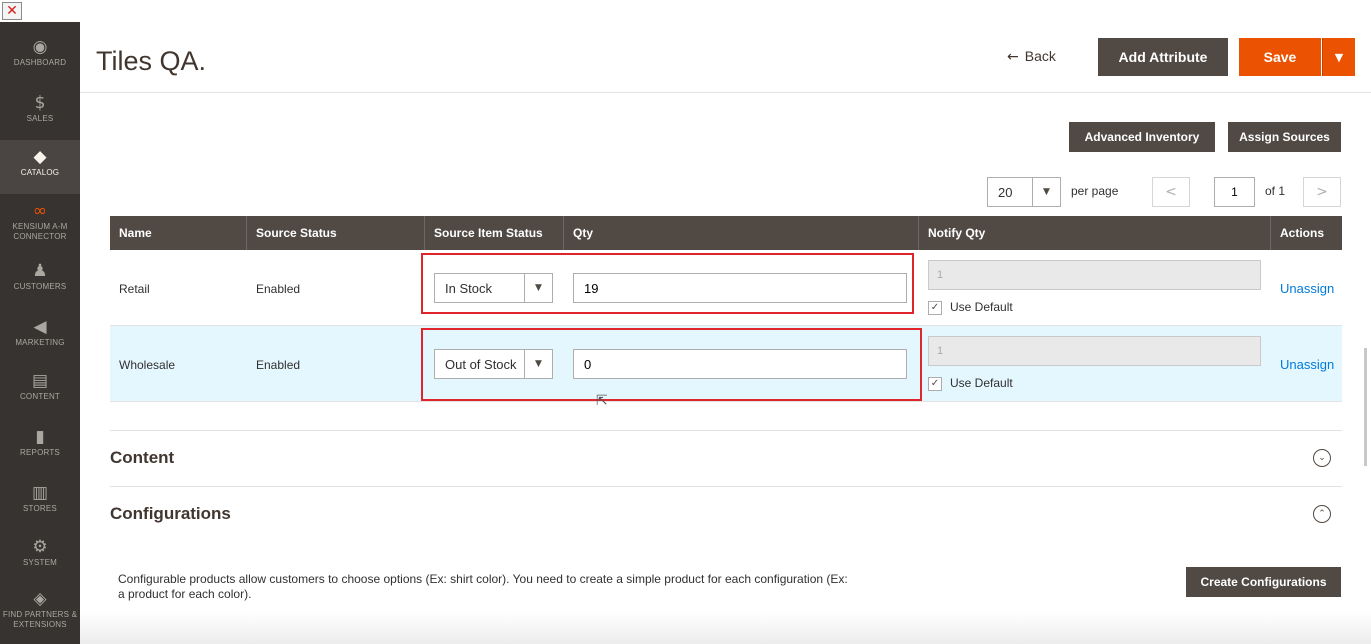 Image resolution: width=1371 pixels, height=644 pixels. I want to click on sidebar-item-label: FIND PARTNERS & EXTENSIONS, so click(40, 619).